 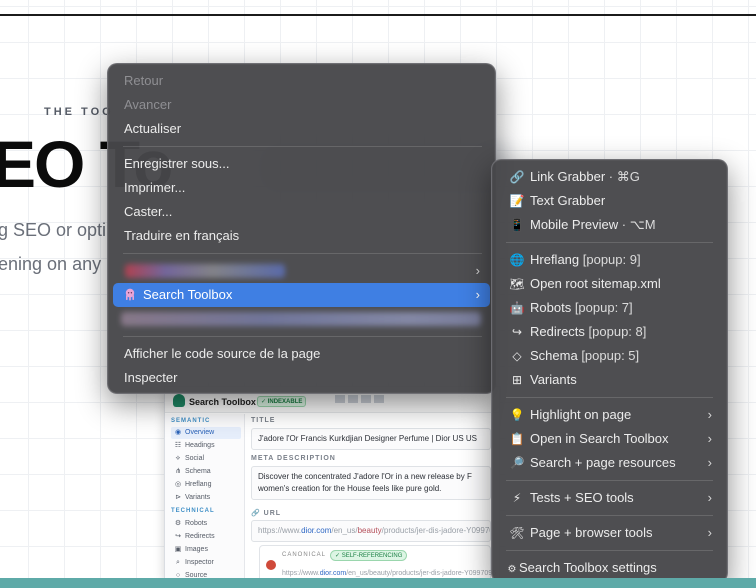 What do you see at coordinates (196, 549) in the screenshot?
I see `sidebar-item-label: Images` at bounding box center [196, 549].